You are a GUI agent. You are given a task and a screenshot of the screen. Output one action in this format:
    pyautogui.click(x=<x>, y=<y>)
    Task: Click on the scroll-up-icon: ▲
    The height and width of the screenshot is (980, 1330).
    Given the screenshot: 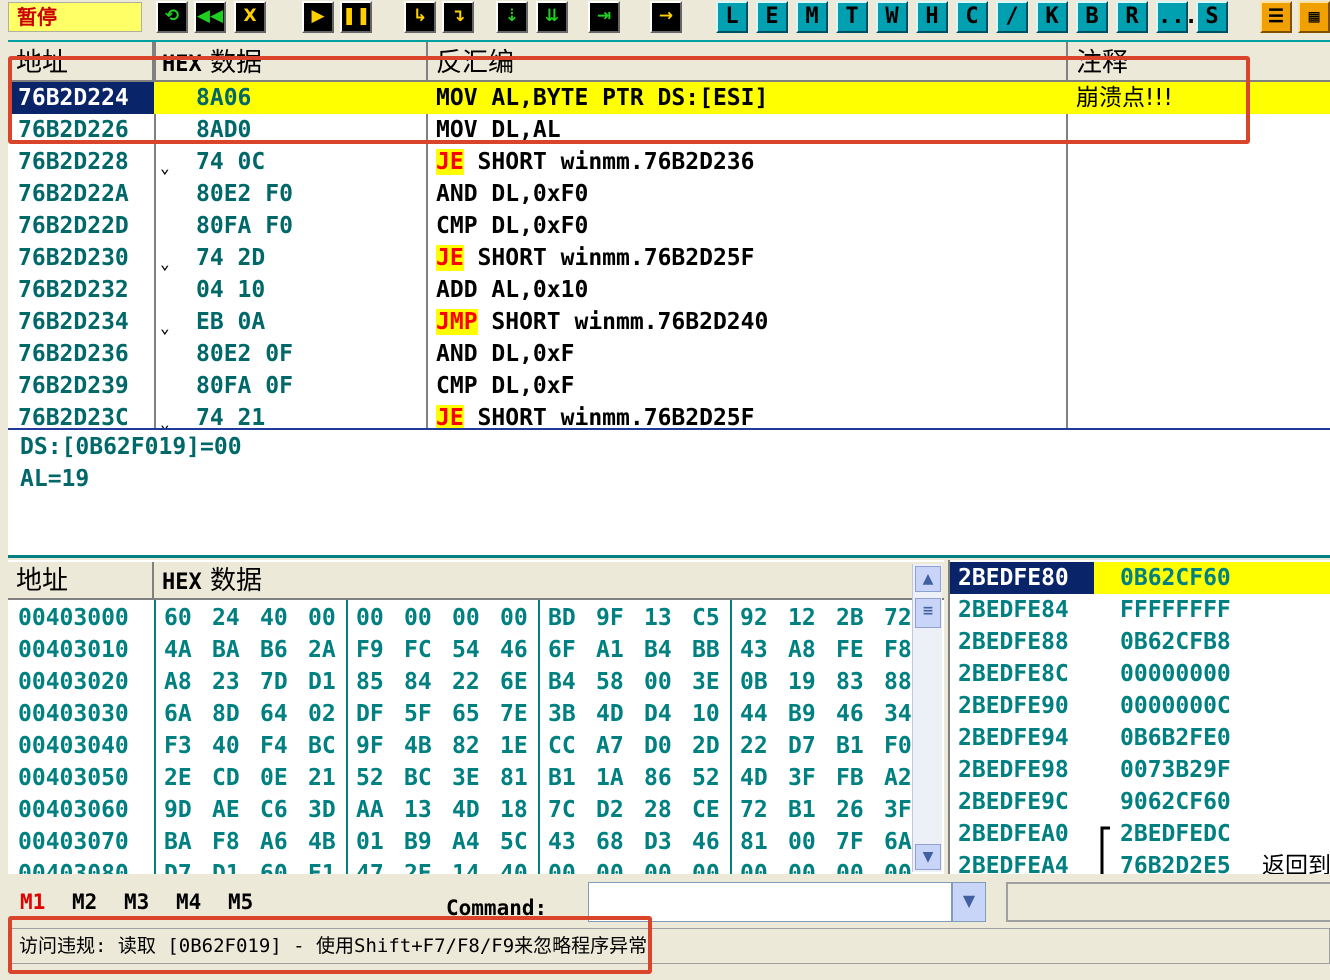 What is the action you would take?
    pyautogui.click(x=928, y=579)
    